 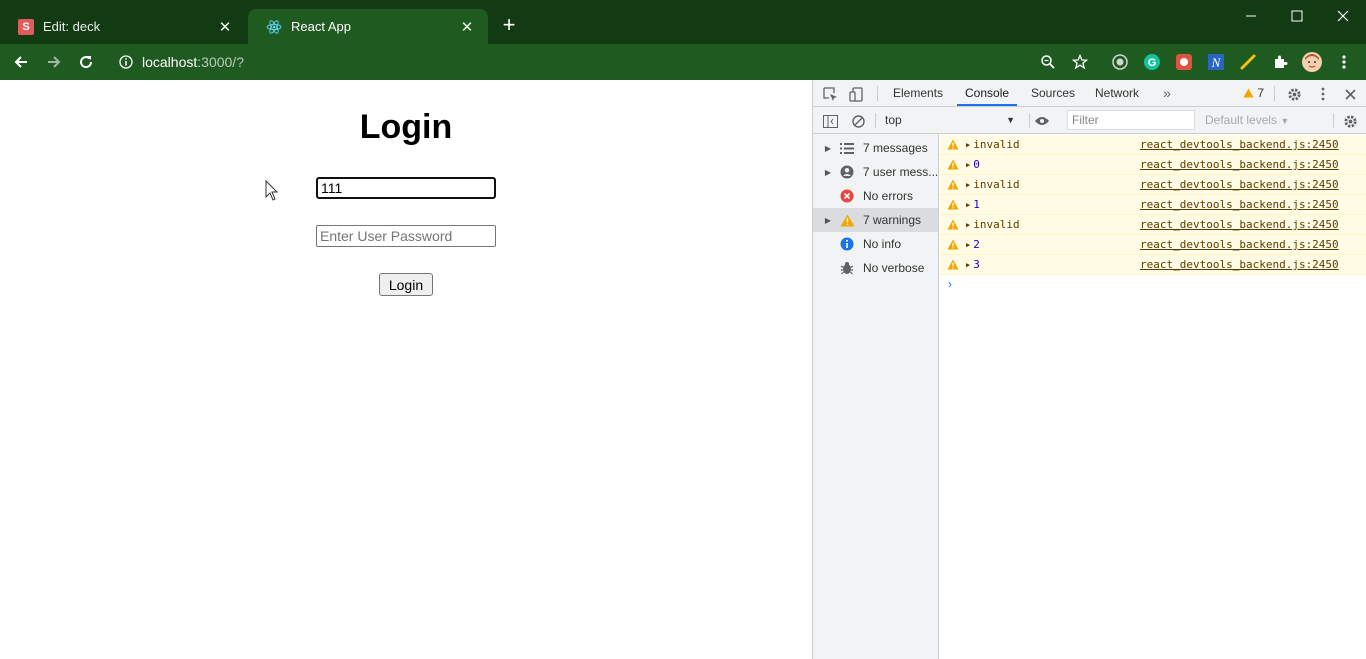 What do you see at coordinates (1294, 94) in the screenshot?
I see `settings-gear-icon` at bounding box center [1294, 94].